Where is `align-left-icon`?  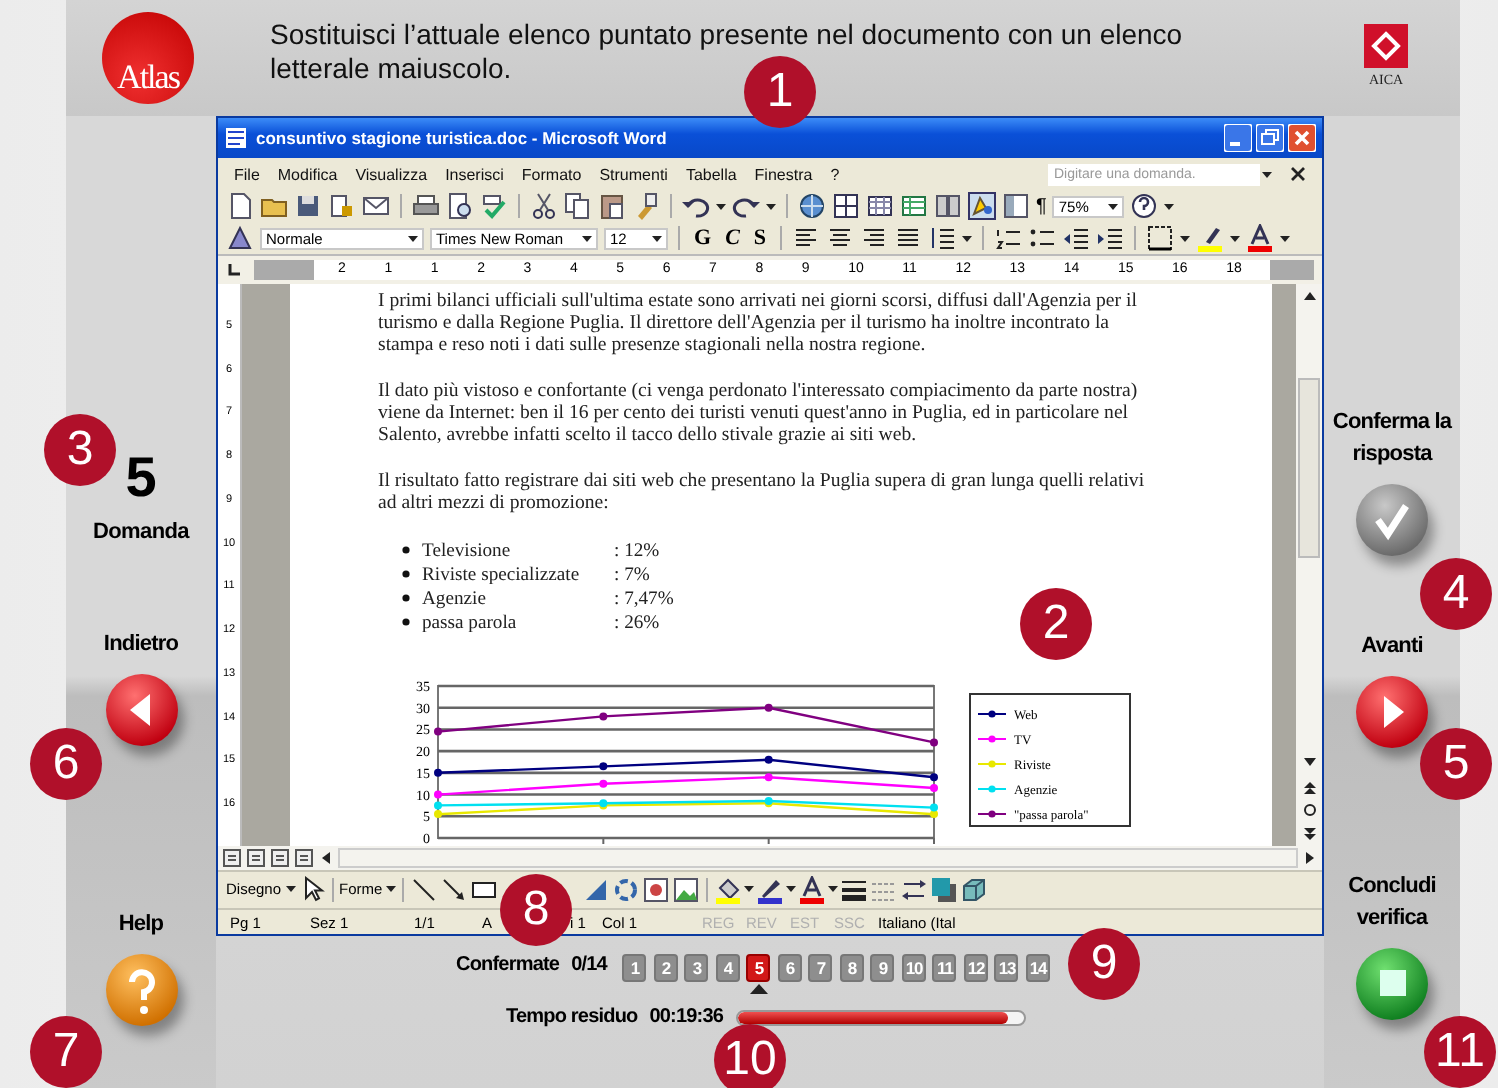
align-left-icon is located at coordinates (806, 238).